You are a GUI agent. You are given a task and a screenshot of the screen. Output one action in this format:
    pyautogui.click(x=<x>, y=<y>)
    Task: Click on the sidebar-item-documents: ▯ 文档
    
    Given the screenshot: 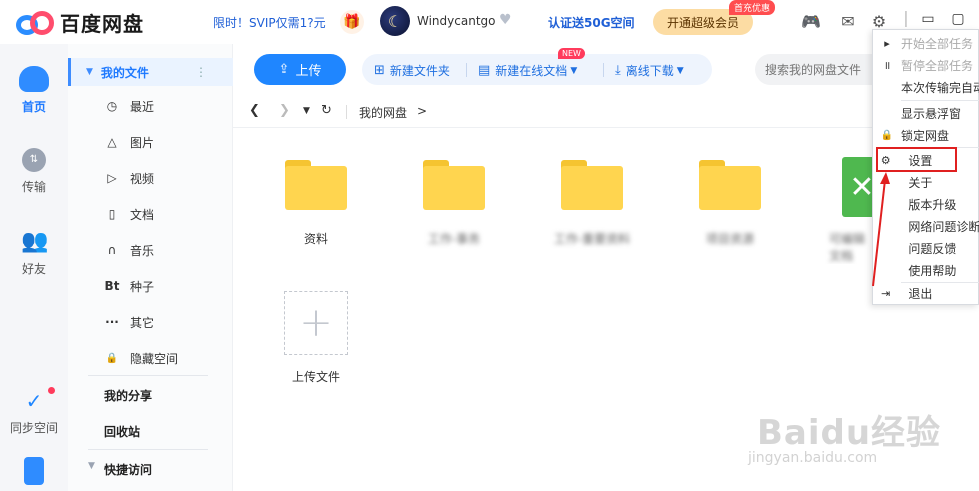 What is the action you would take?
    pyautogui.click(x=150, y=214)
    